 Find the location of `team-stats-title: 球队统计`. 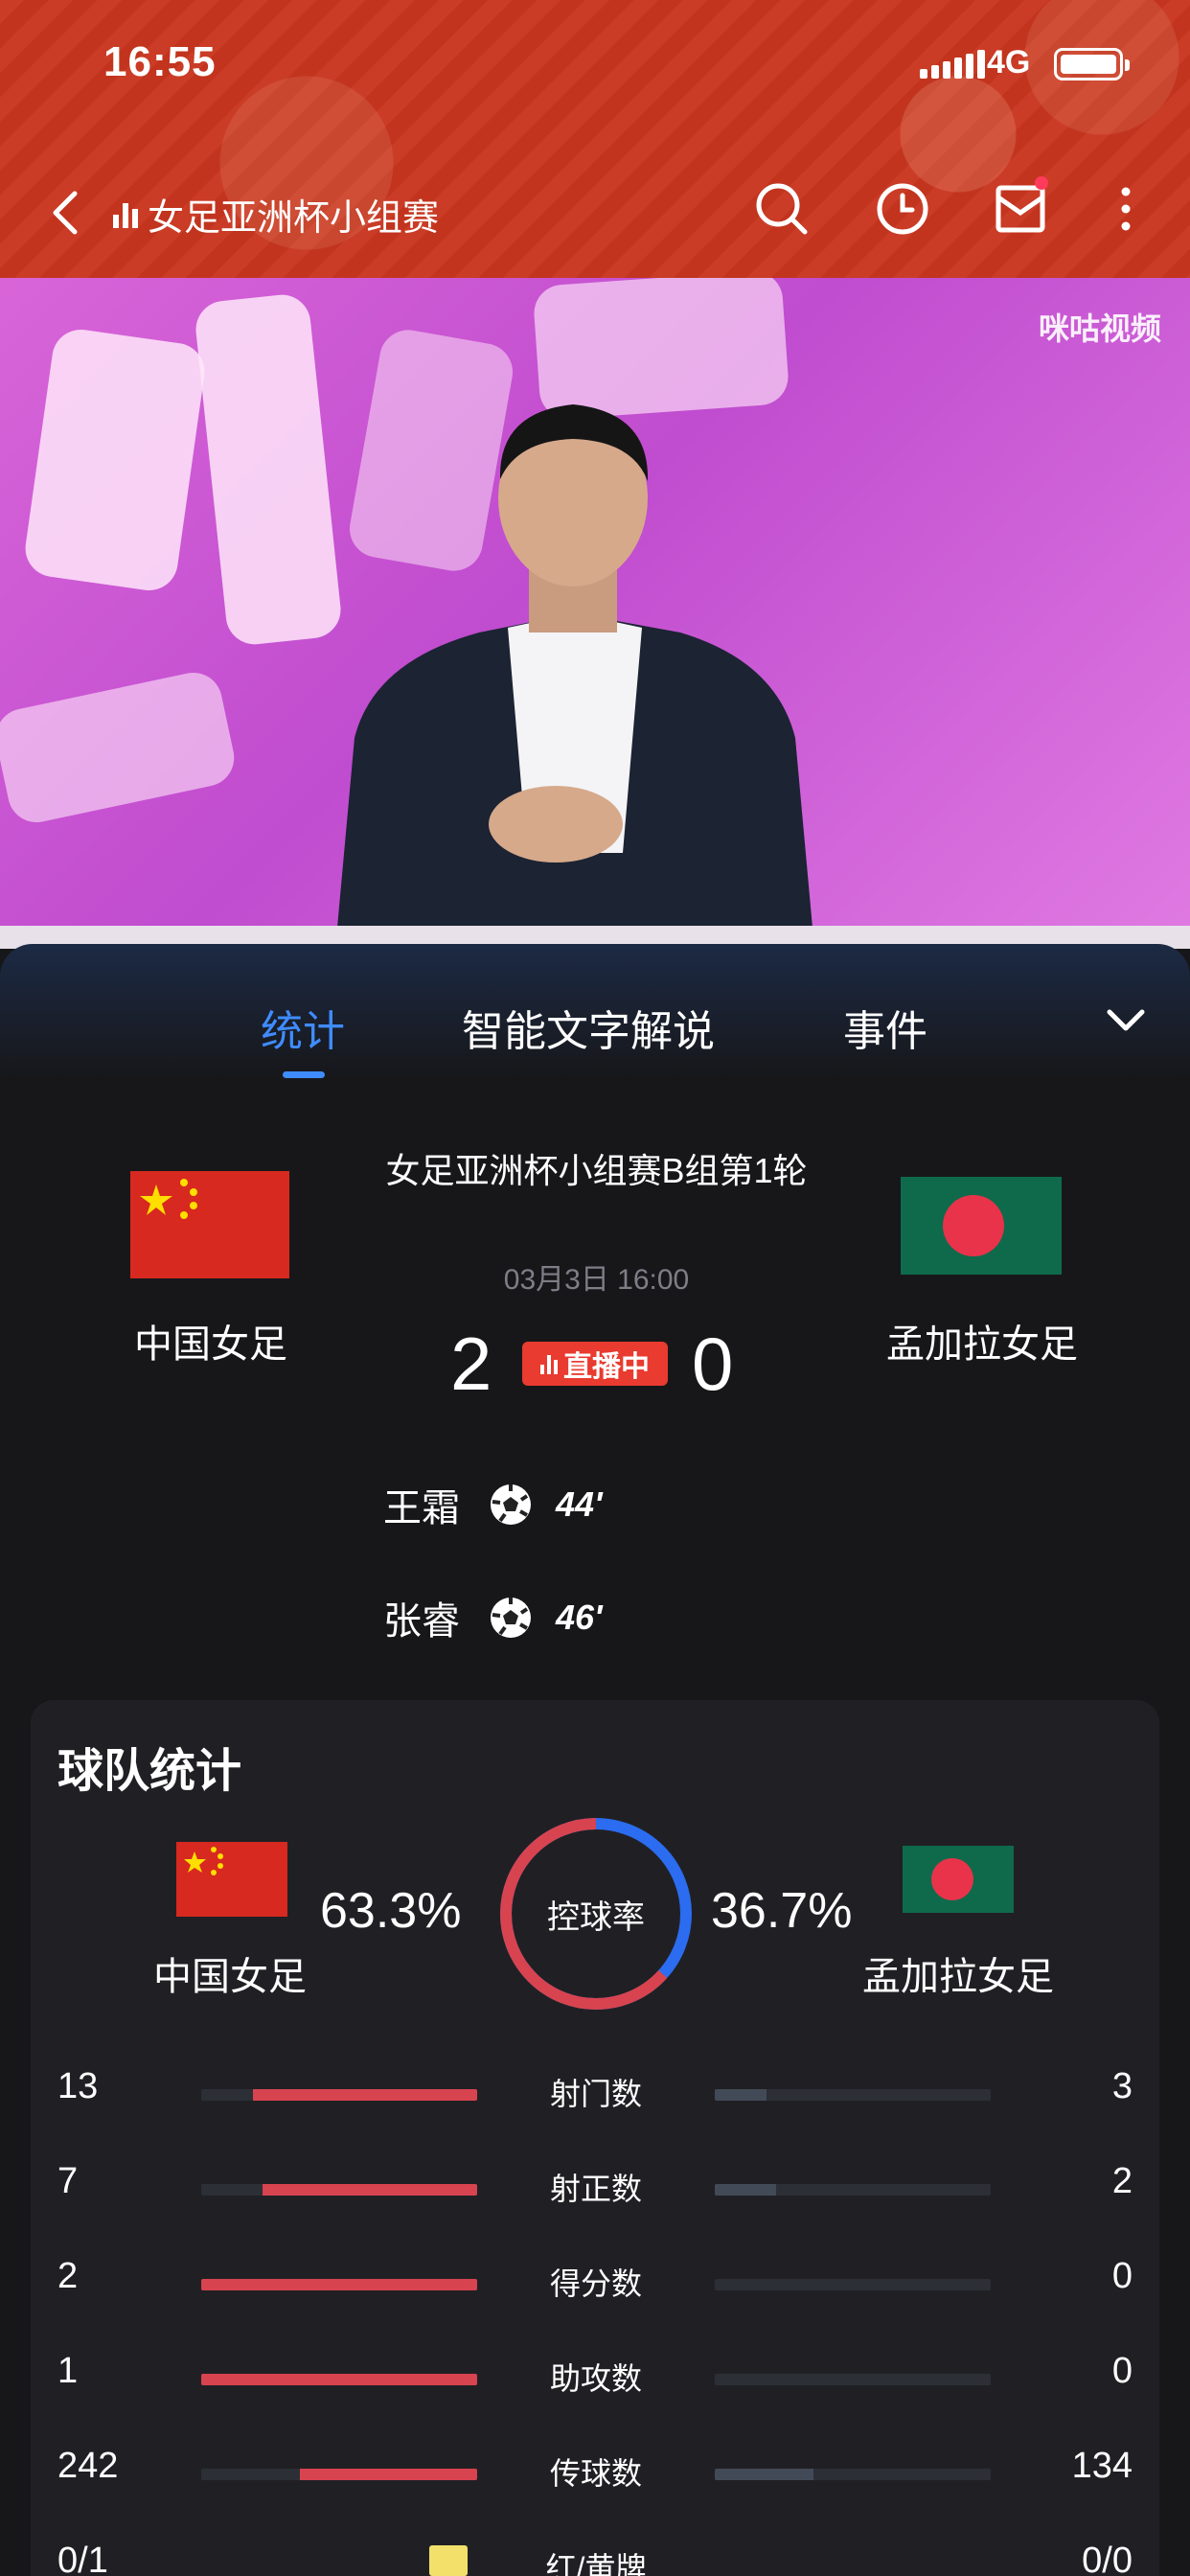

team-stats-title: 球队统计 is located at coordinates (150, 1771).